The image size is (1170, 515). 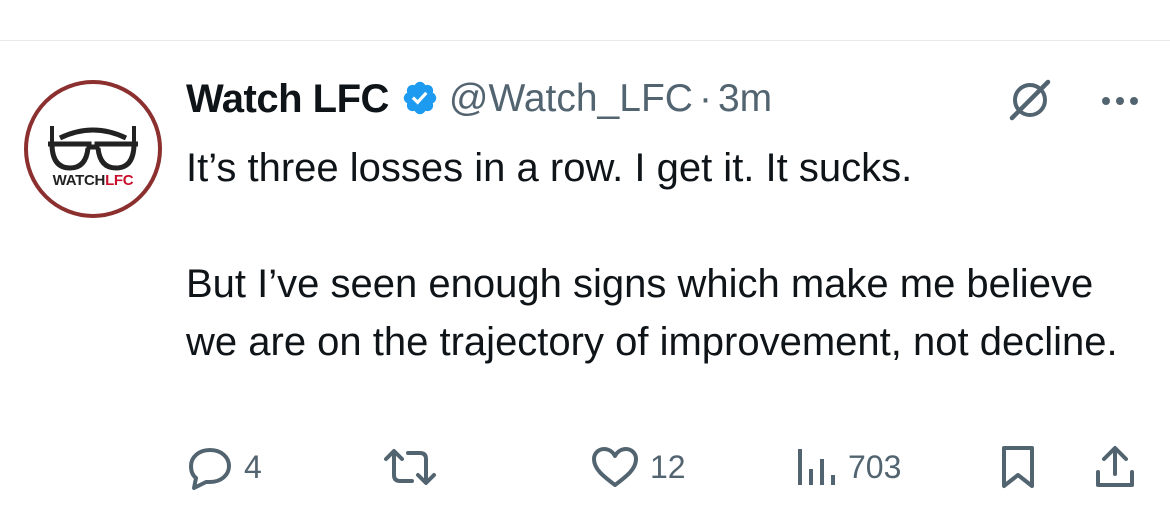 I want to click on reply-icon, so click(x=210, y=469).